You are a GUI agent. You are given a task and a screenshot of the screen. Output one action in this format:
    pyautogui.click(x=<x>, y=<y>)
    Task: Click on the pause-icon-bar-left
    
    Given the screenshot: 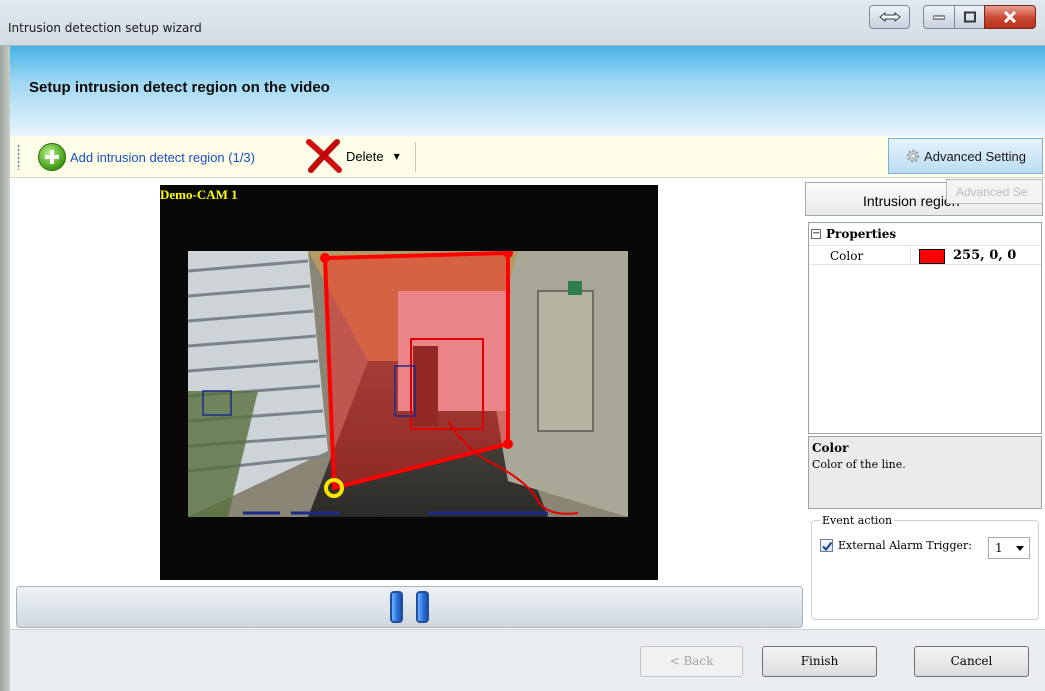 What is the action you would take?
    pyautogui.click(x=396, y=607)
    